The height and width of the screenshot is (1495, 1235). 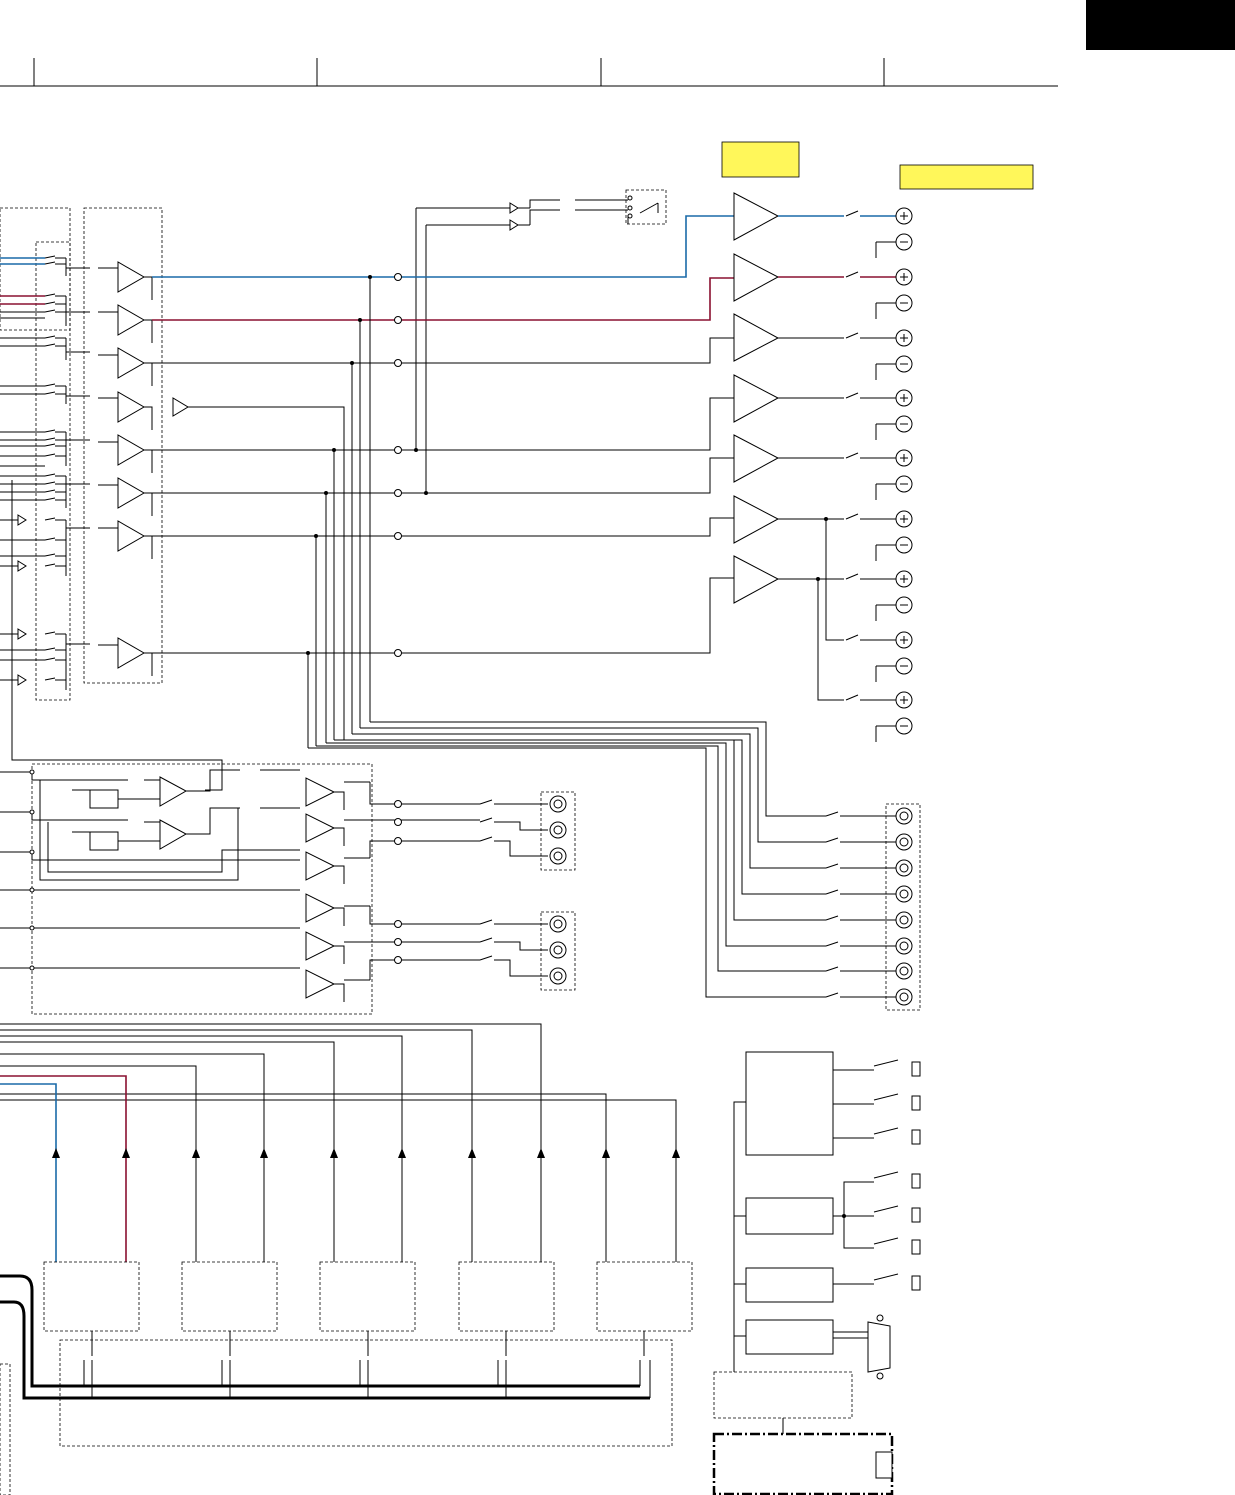 What do you see at coordinates (760, 159) in the screenshot?
I see `highlight-label-amp` at bounding box center [760, 159].